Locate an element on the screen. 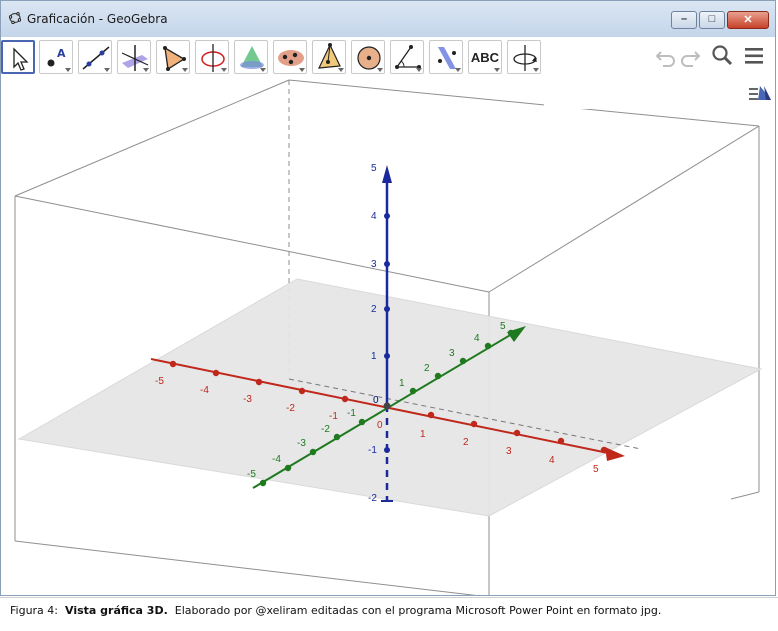  tool-circle-axis-button is located at coordinates (212, 57).